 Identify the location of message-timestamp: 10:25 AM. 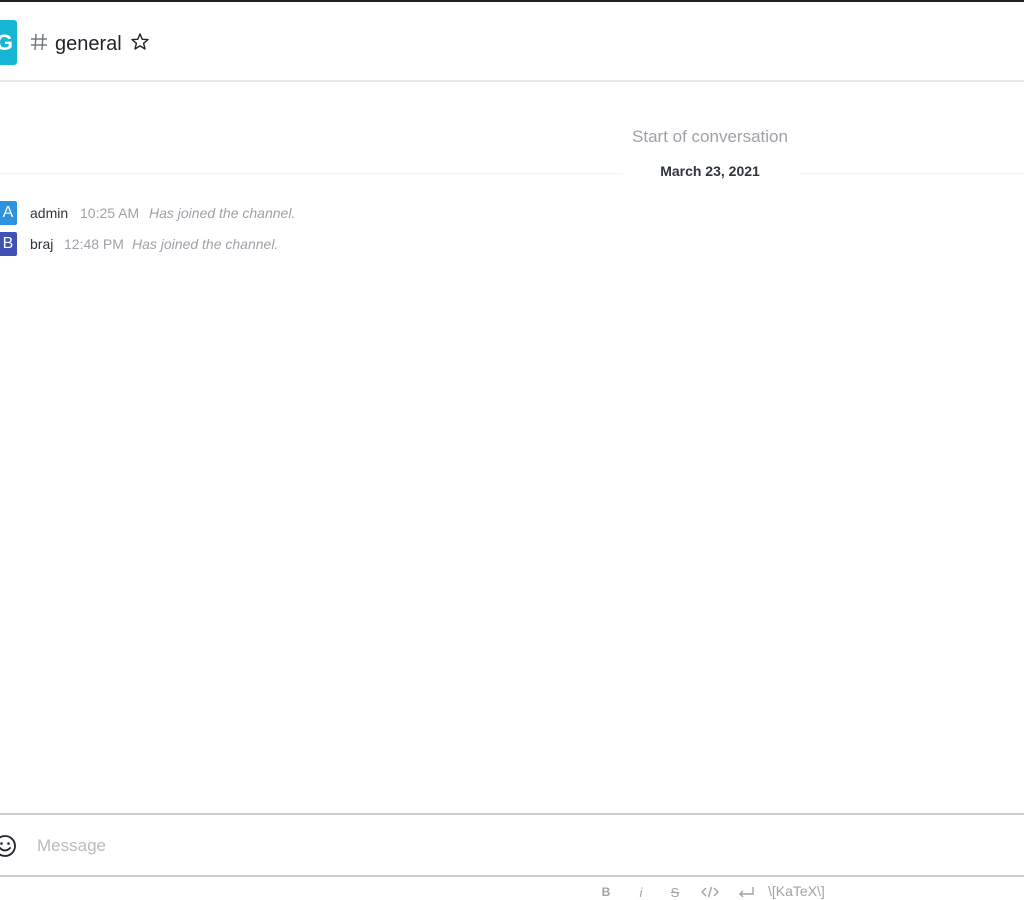
(109, 213).